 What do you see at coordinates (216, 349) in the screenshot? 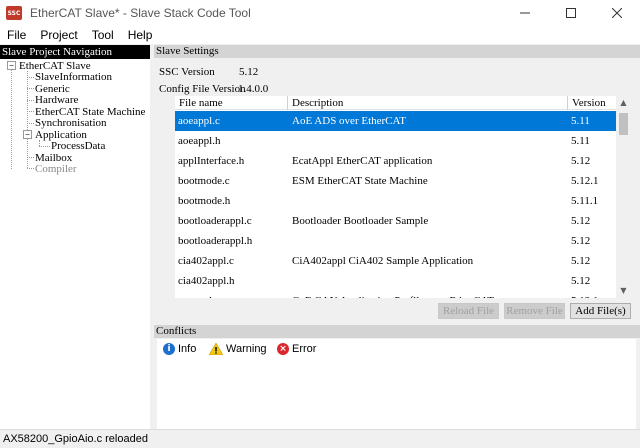
I see `warning-icon` at bounding box center [216, 349].